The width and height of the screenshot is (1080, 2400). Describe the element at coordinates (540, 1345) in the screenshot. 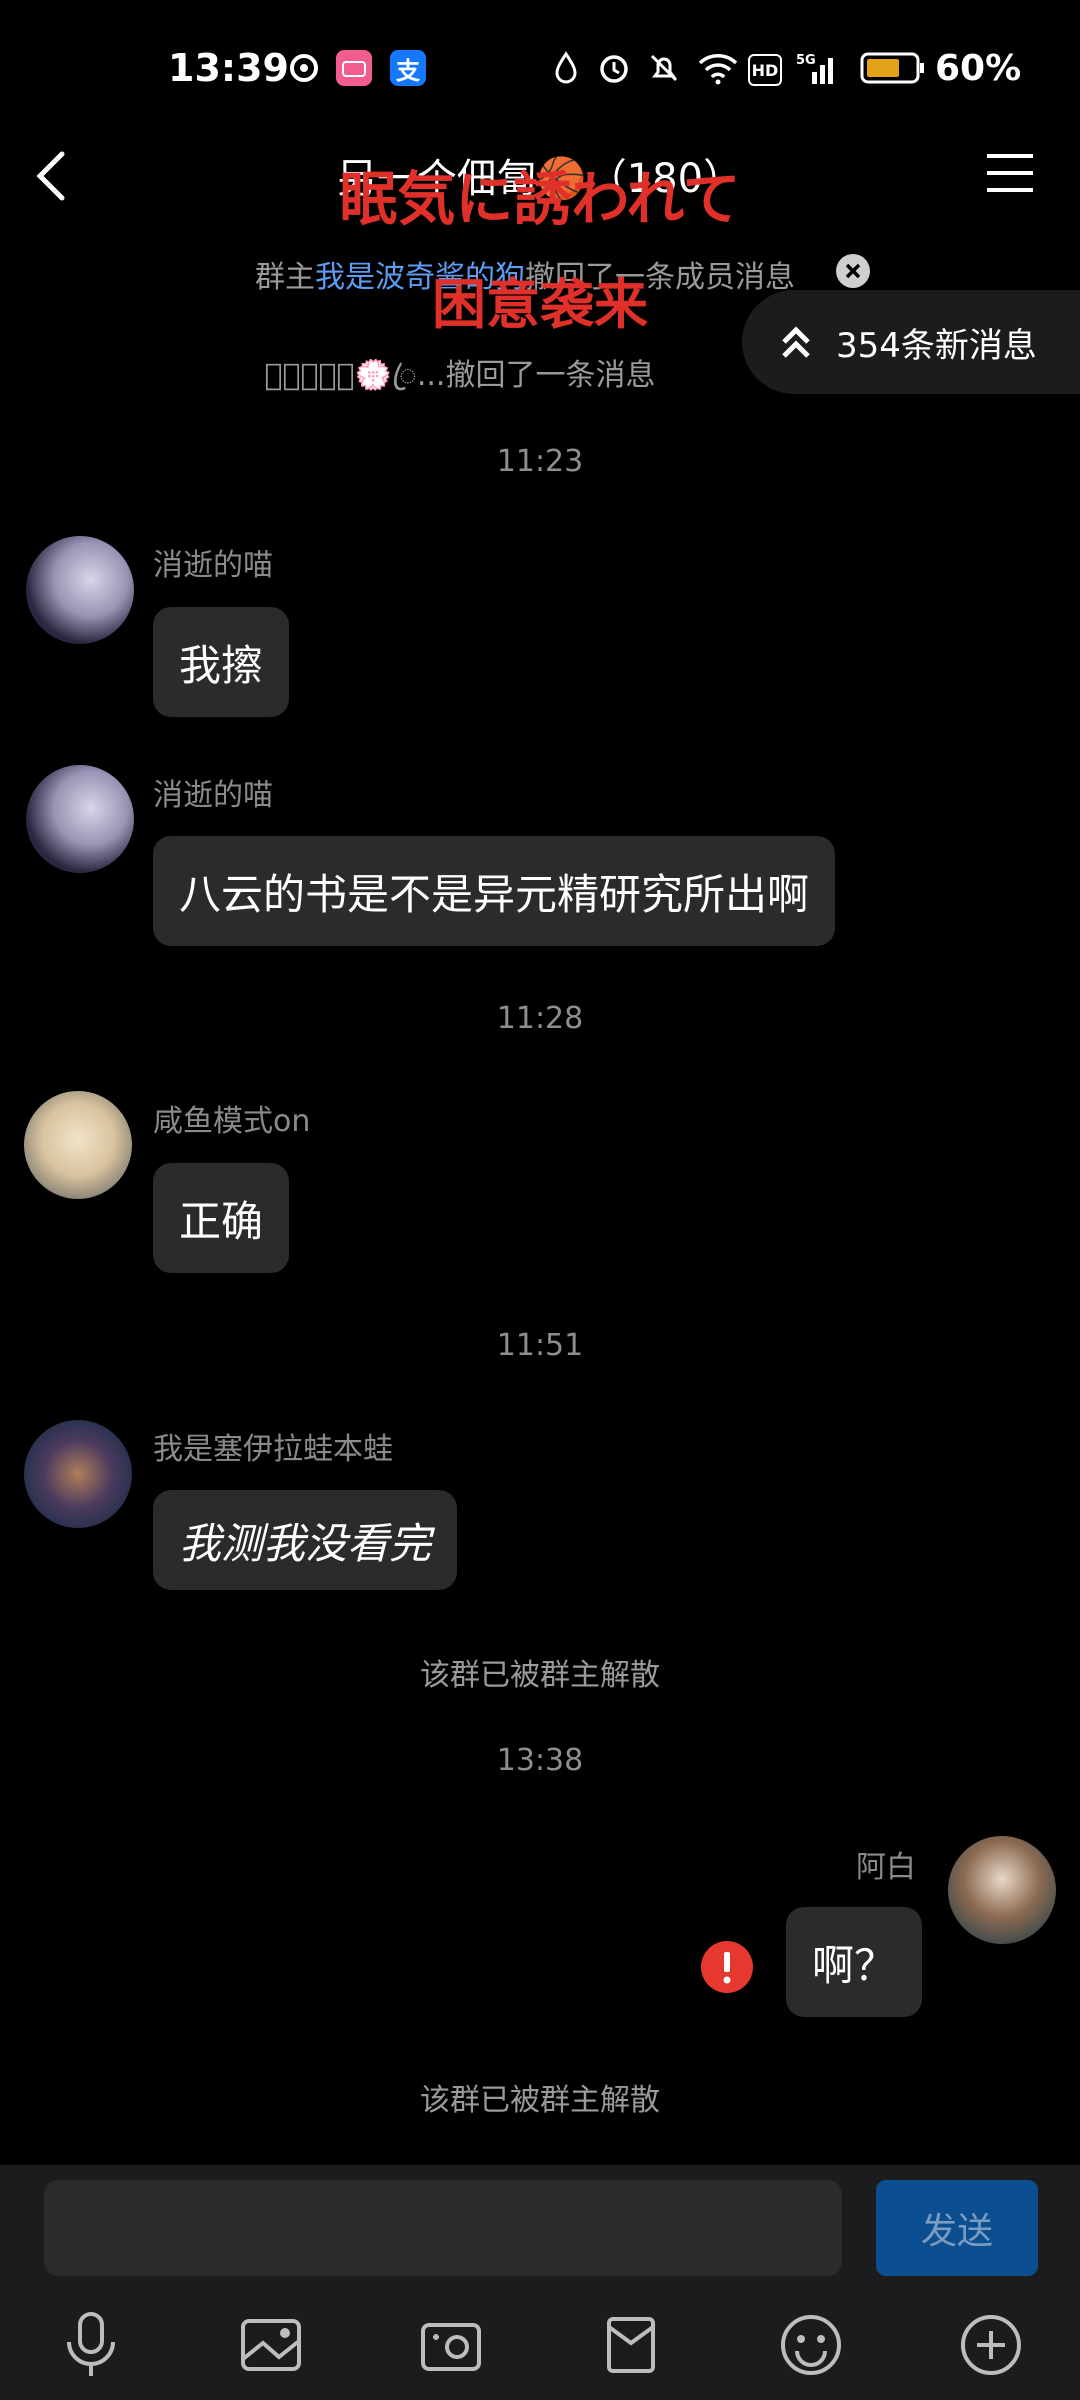

I see `time-separator: 11:51` at that location.